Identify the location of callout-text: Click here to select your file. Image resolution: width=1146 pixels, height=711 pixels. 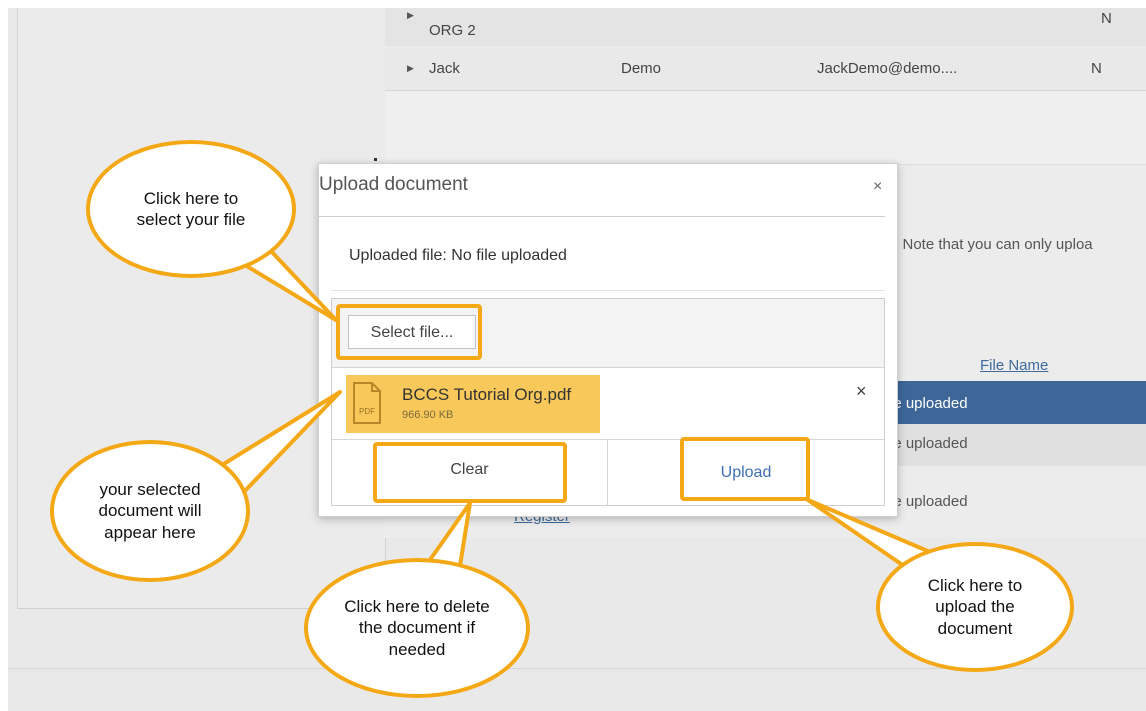
(191, 208).